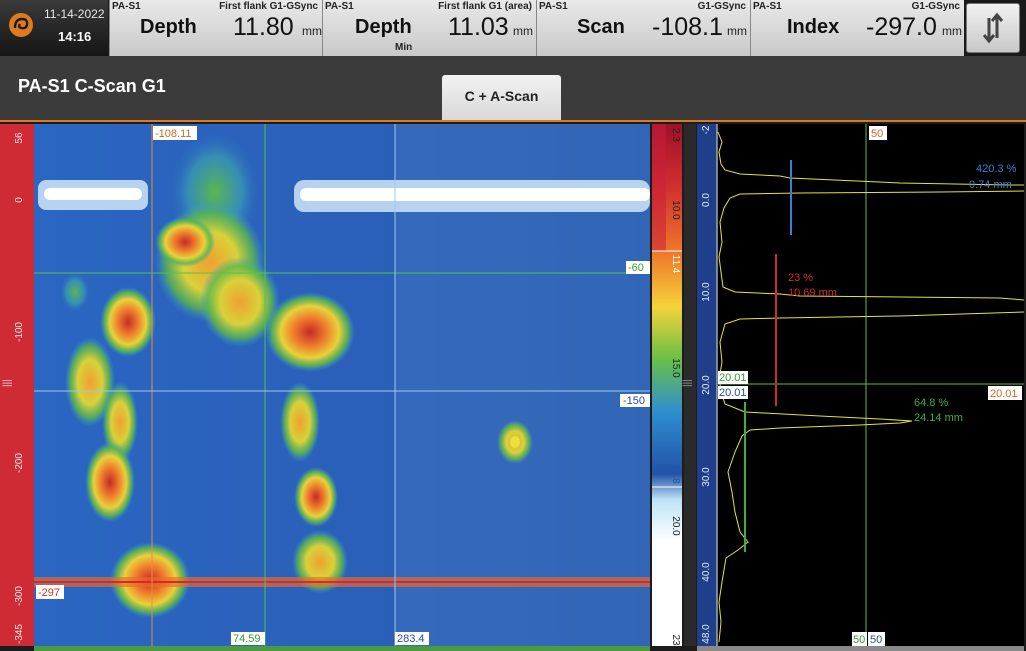 This screenshot has width=1026, height=651. Describe the element at coordinates (675, 474) in the screenshot. I see `palette-tick: 18.8` at that location.